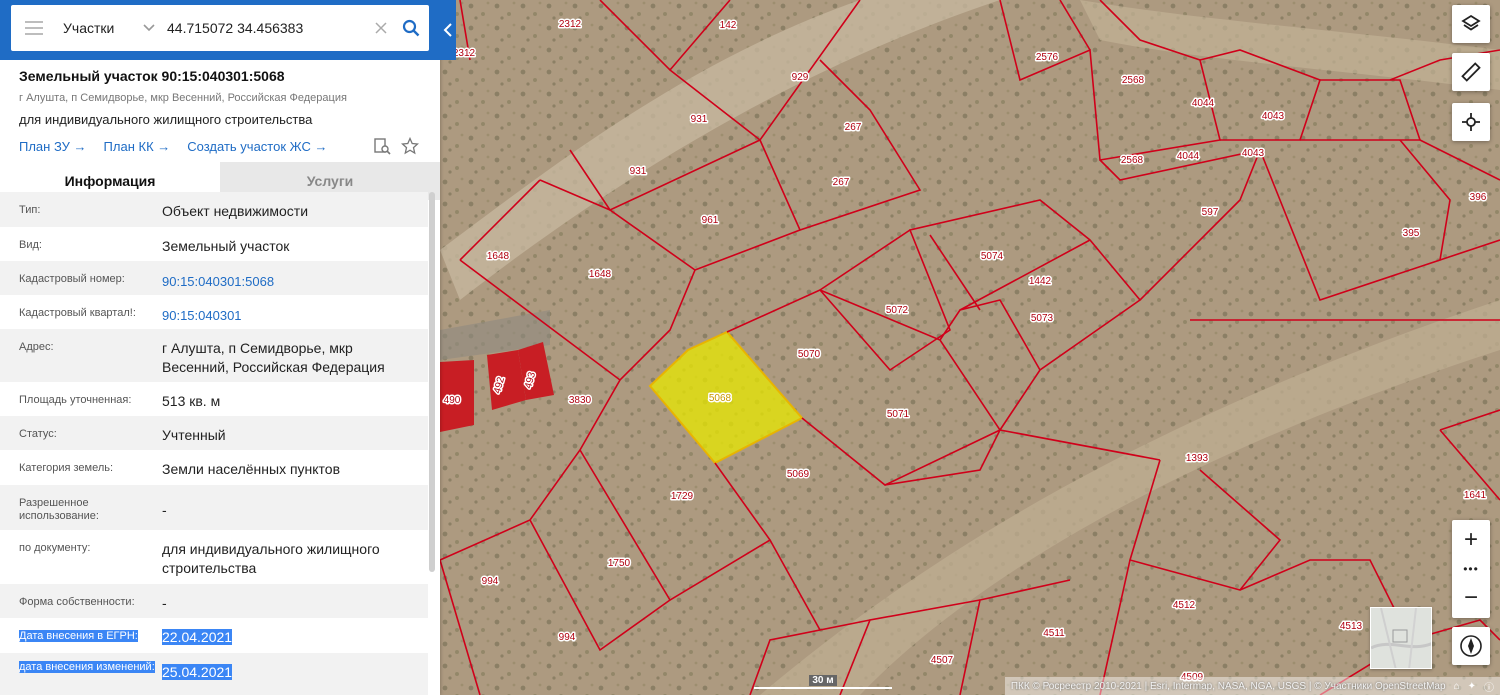 This screenshot has width=1500, height=695. I want to click on scrollbar, so click(432, 382).